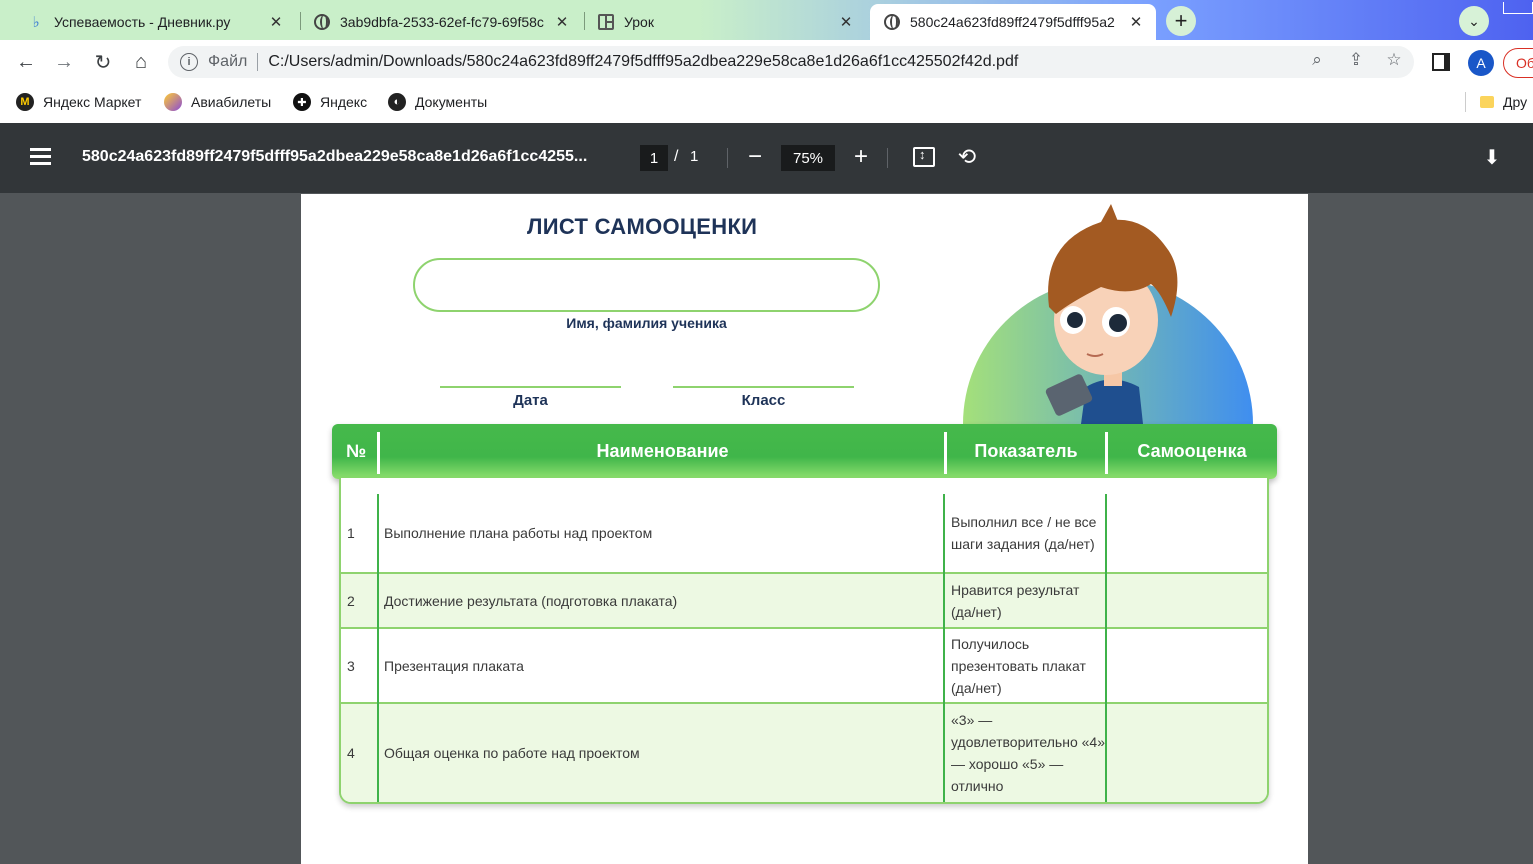 The image size is (1533, 864). Describe the element at coordinates (530, 387) in the screenshot. I see `date-line` at that location.